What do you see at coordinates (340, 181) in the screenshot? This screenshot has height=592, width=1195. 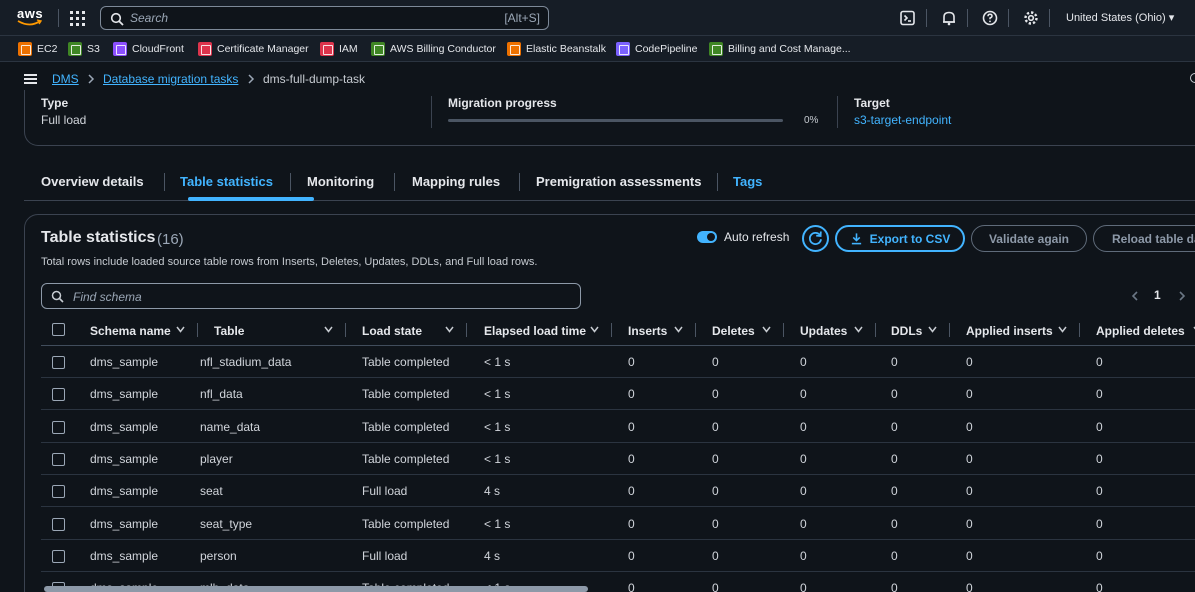 I see `tab-monitoring: Monitoring` at bounding box center [340, 181].